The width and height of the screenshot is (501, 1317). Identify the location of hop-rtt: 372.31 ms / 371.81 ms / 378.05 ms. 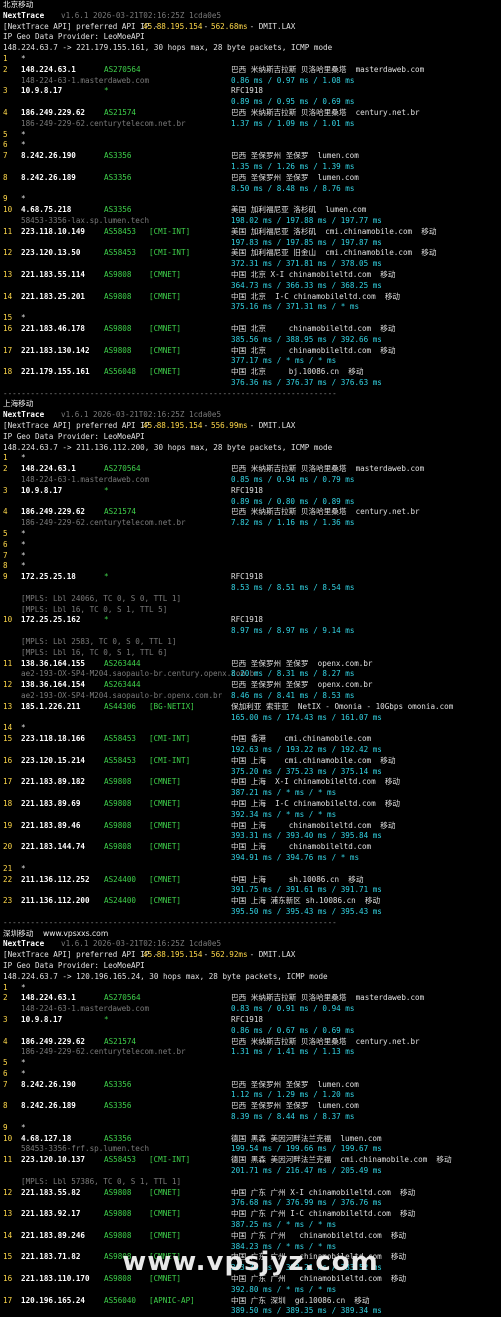
(306, 264).